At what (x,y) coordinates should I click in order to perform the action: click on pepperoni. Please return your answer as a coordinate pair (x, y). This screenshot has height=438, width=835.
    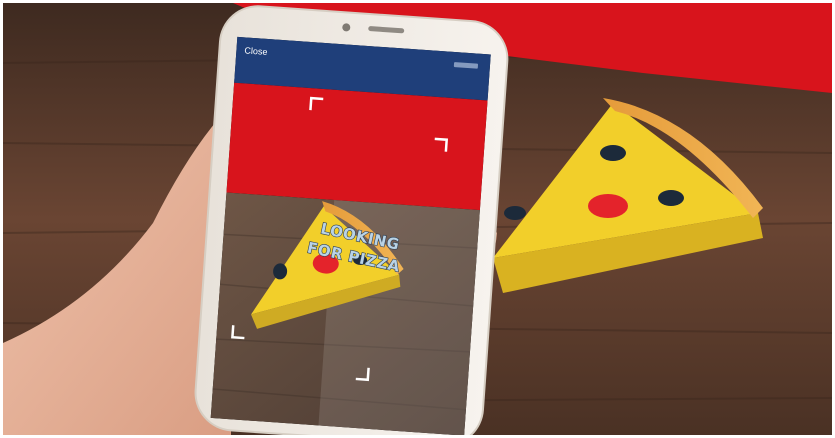
    Looking at the image, I should click on (608, 206).